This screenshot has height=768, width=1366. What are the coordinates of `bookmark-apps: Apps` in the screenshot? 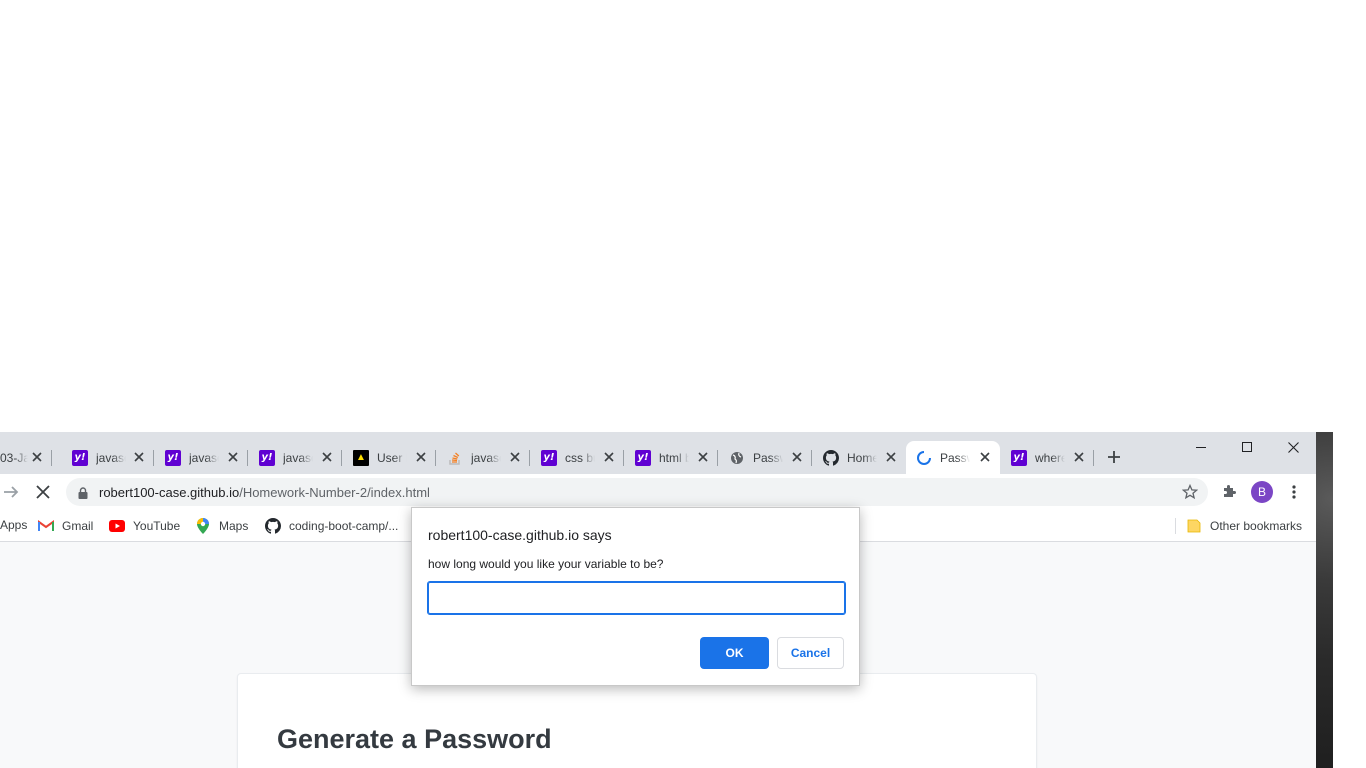 It's located at (13, 525).